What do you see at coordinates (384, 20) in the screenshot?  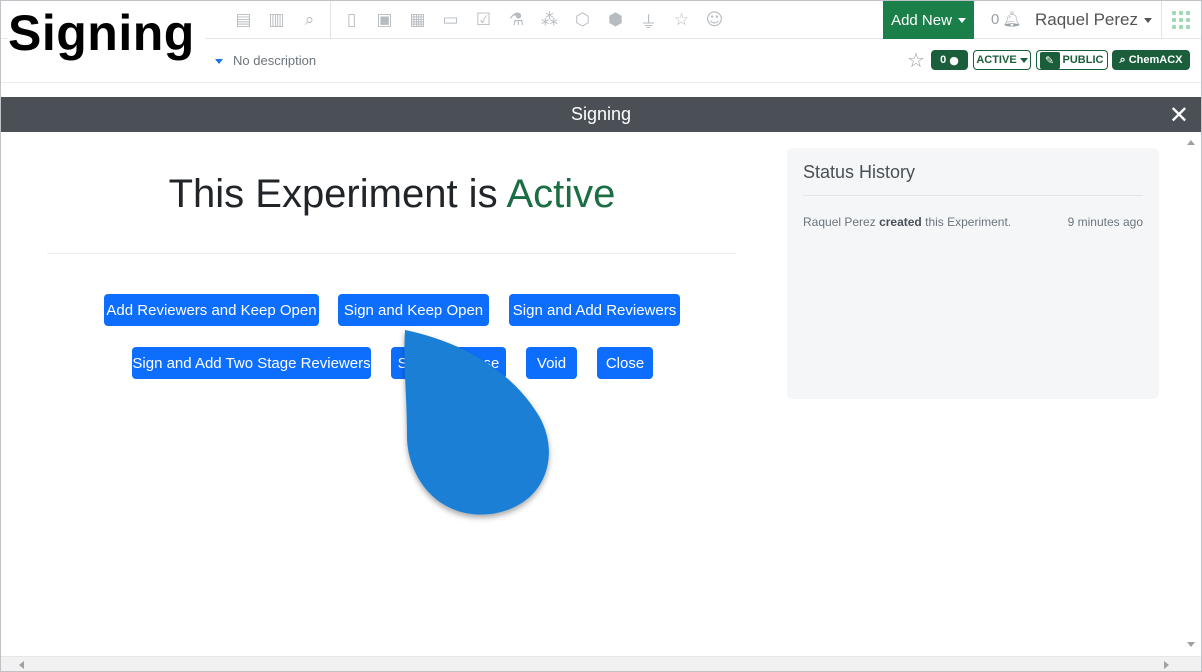 I see `clipboard-icon: ▣` at bounding box center [384, 20].